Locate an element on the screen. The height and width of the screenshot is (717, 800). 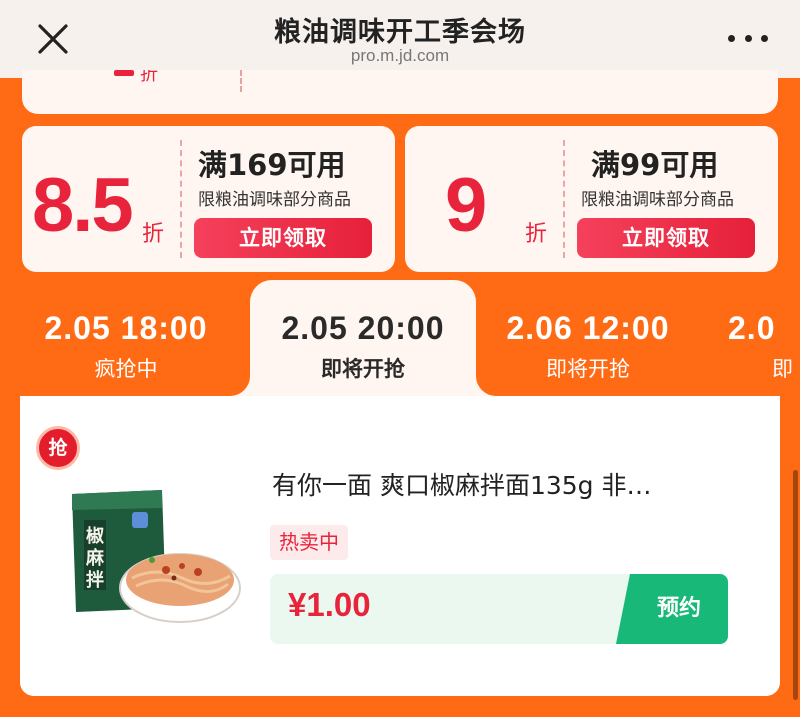
package-char-3: 拌 is located at coordinates (95, 580).